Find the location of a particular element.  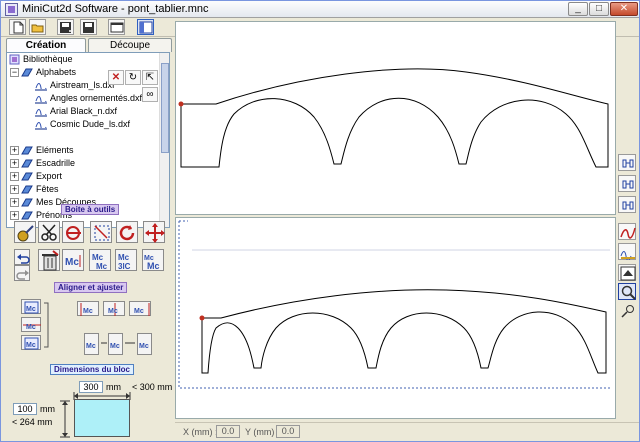

align-bottom-button: Mc is located at coordinates (31, 342).